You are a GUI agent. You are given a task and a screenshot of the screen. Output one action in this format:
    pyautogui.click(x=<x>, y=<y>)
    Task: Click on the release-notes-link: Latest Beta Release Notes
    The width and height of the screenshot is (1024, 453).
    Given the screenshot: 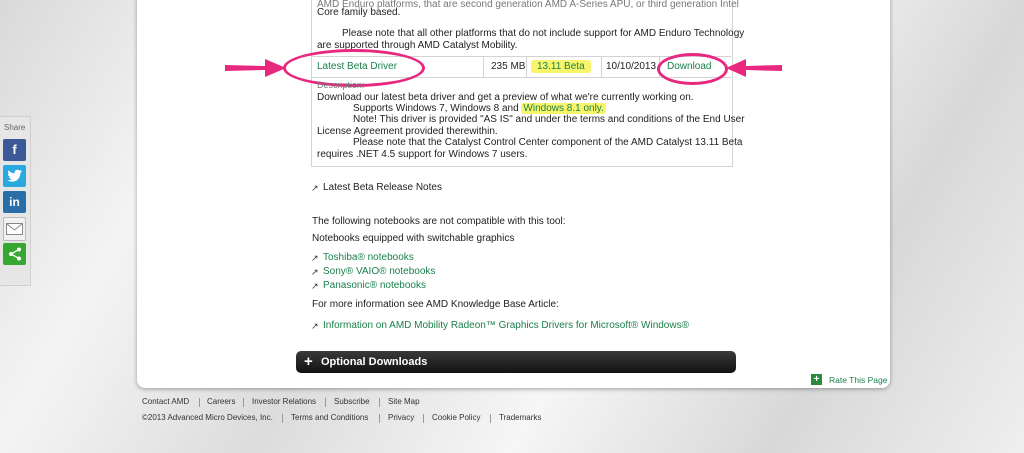 What is the action you would take?
    pyautogui.click(x=382, y=187)
    